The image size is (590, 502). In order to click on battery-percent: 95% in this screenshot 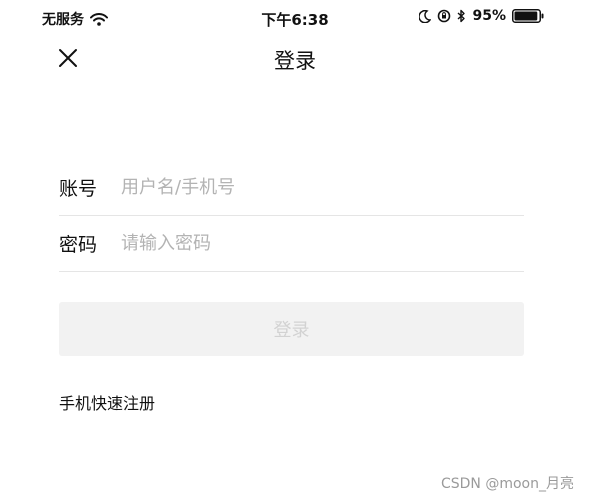, I will do `click(489, 16)`.